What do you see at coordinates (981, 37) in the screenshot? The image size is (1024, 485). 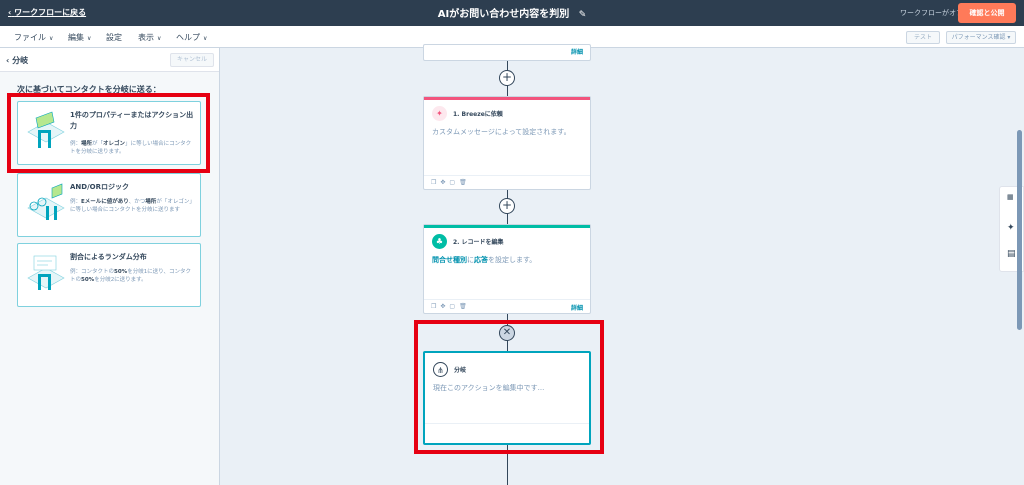 I see `performance-button: パフォーマンス確認 ▾` at bounding box center [981, 37].